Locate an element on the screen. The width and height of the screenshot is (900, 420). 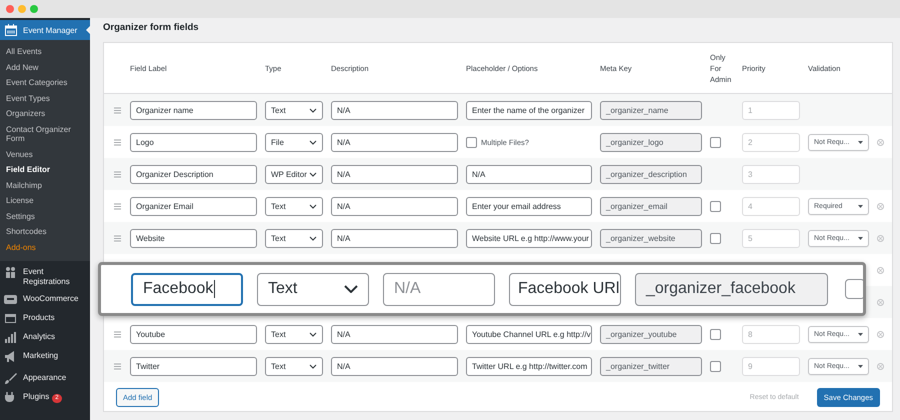
box-icon is located at coordinates (10, 318).